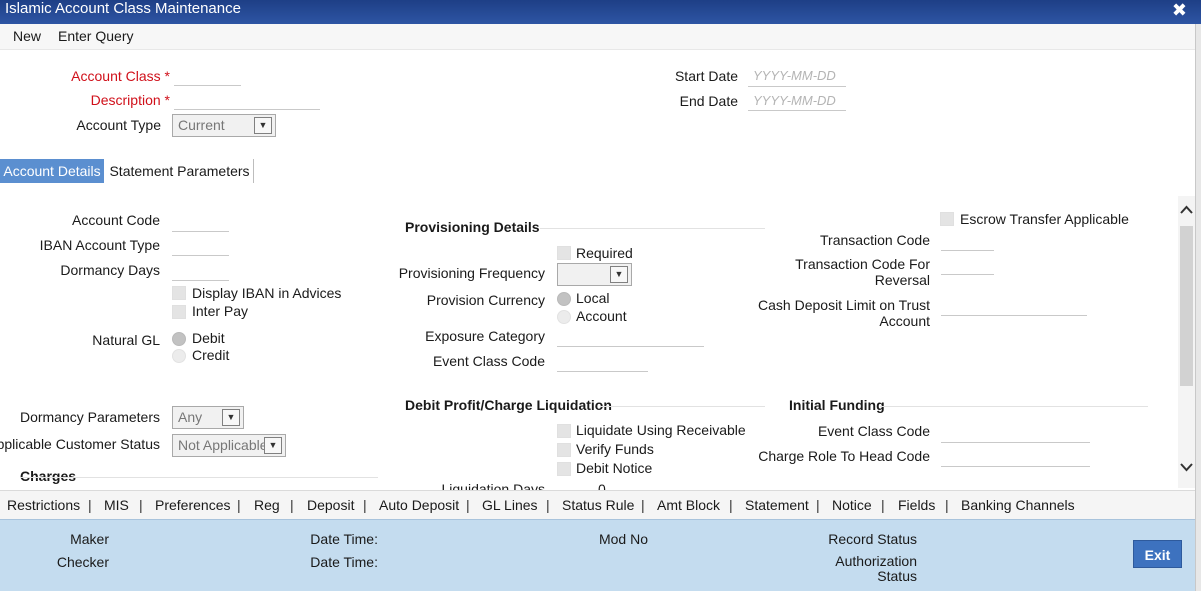 The height and width of the screenshot is (591, 1201). I want to click on start-date-input: YYYY-MM-DD, so click(794, 75).